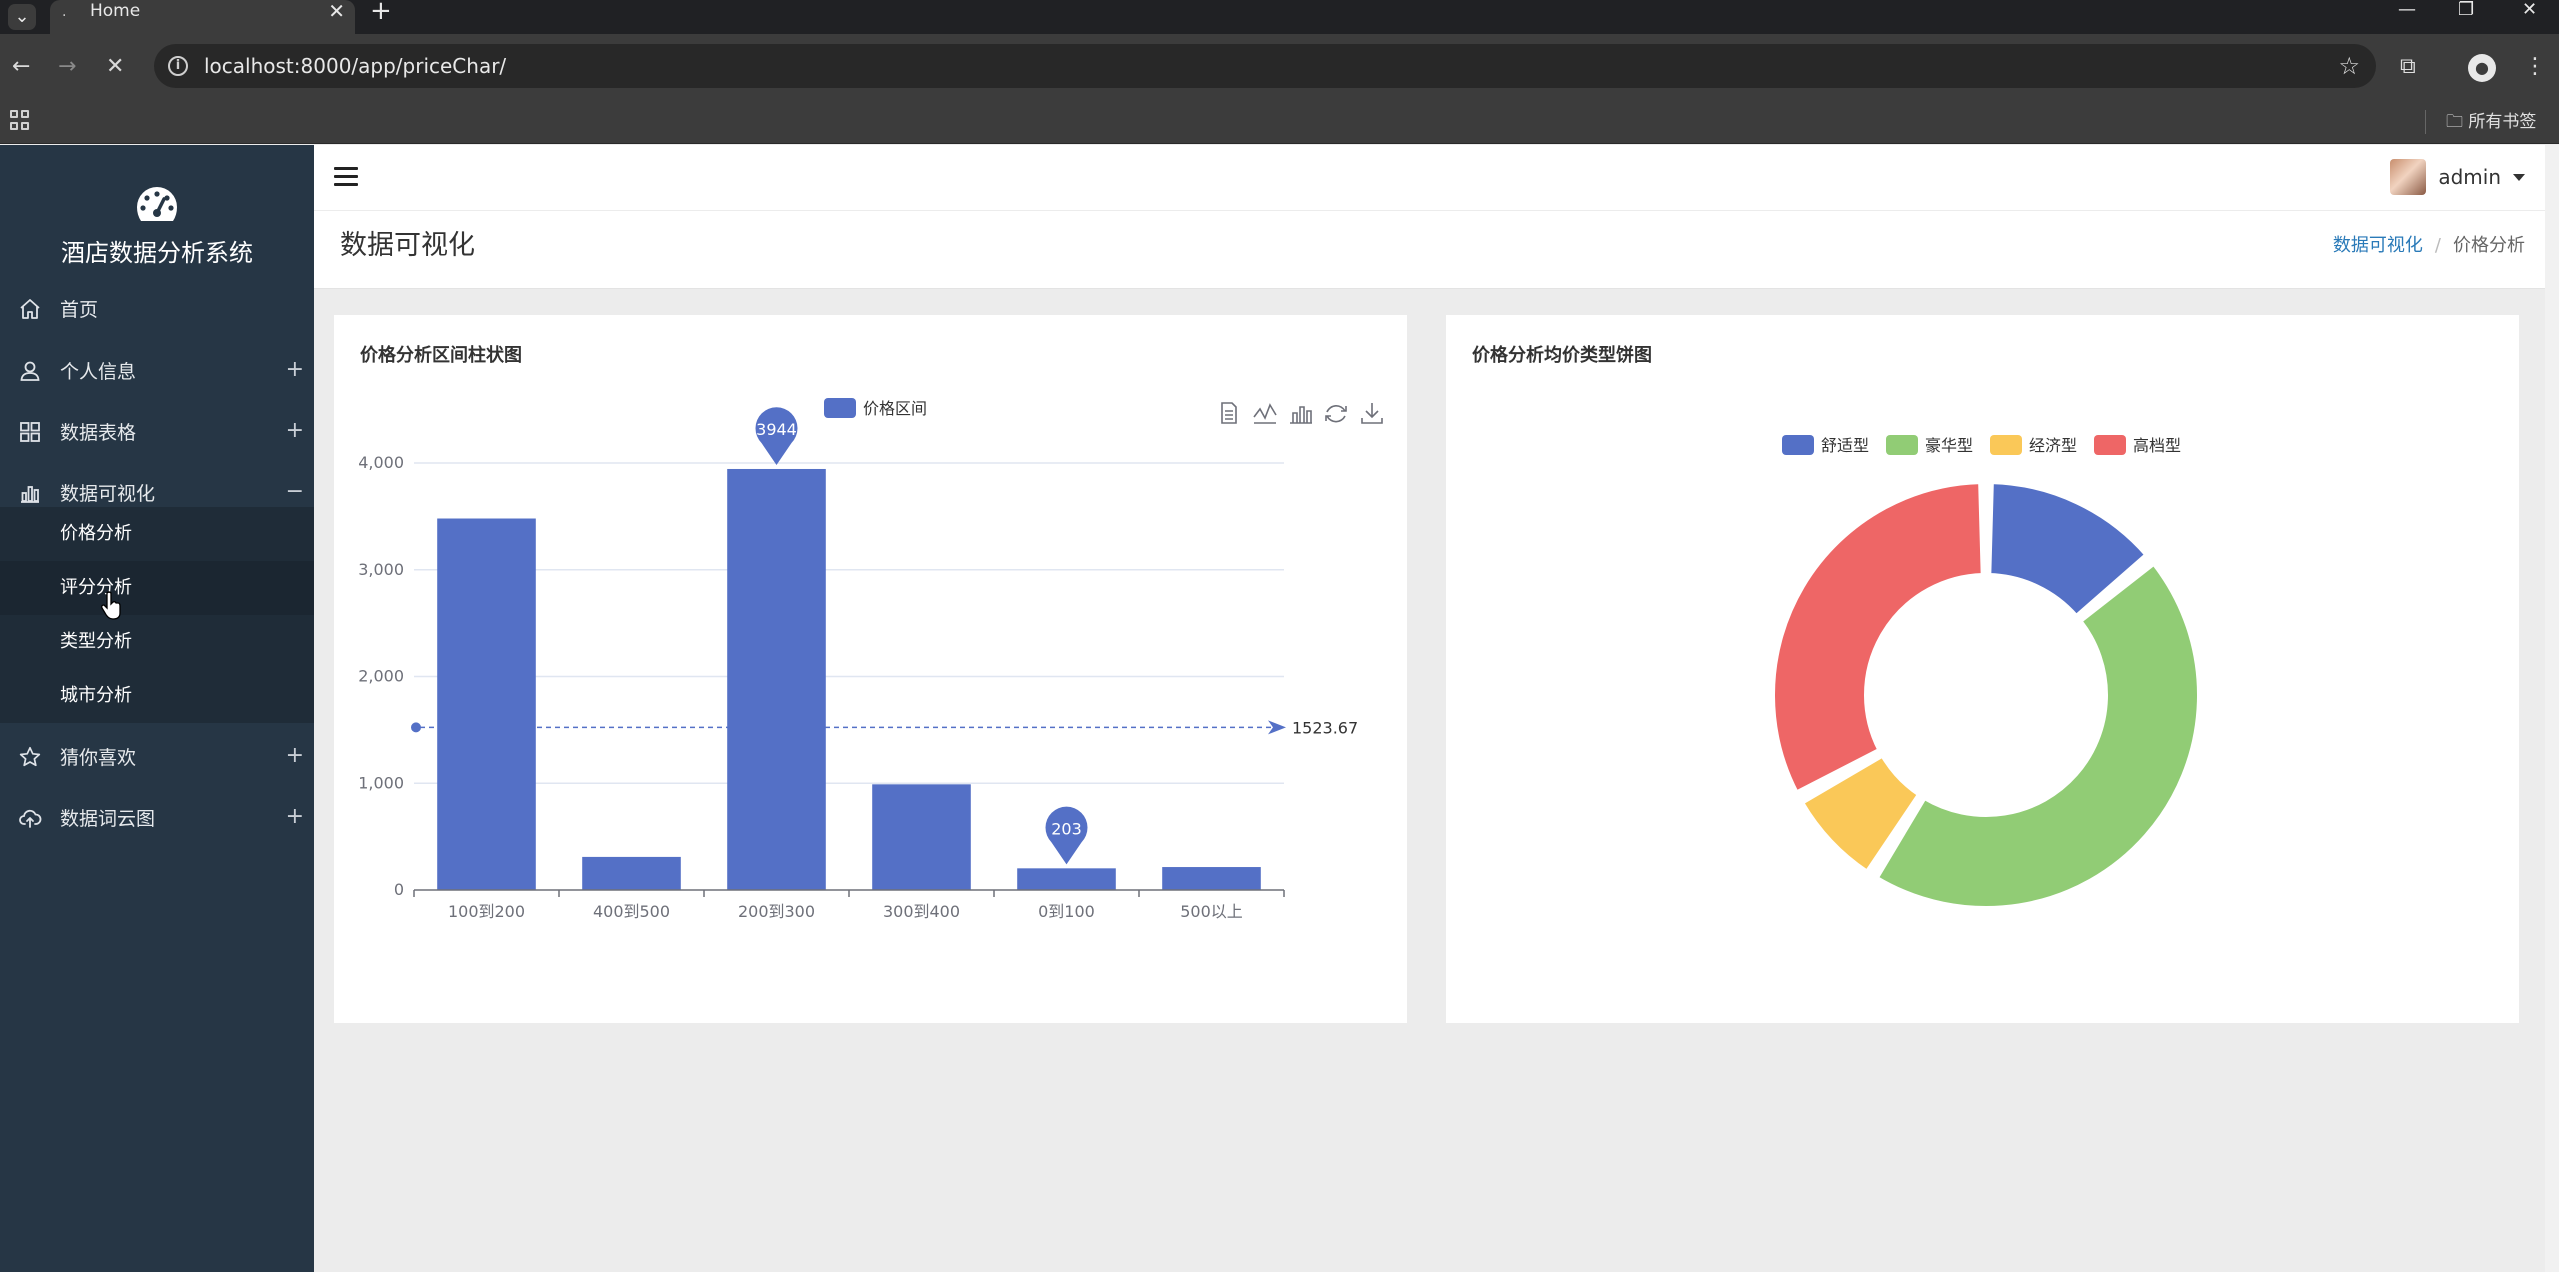  Describe the element at coordinates (1845, 445) in the screenshot. I see `legend-label: 舒适型` at that location.